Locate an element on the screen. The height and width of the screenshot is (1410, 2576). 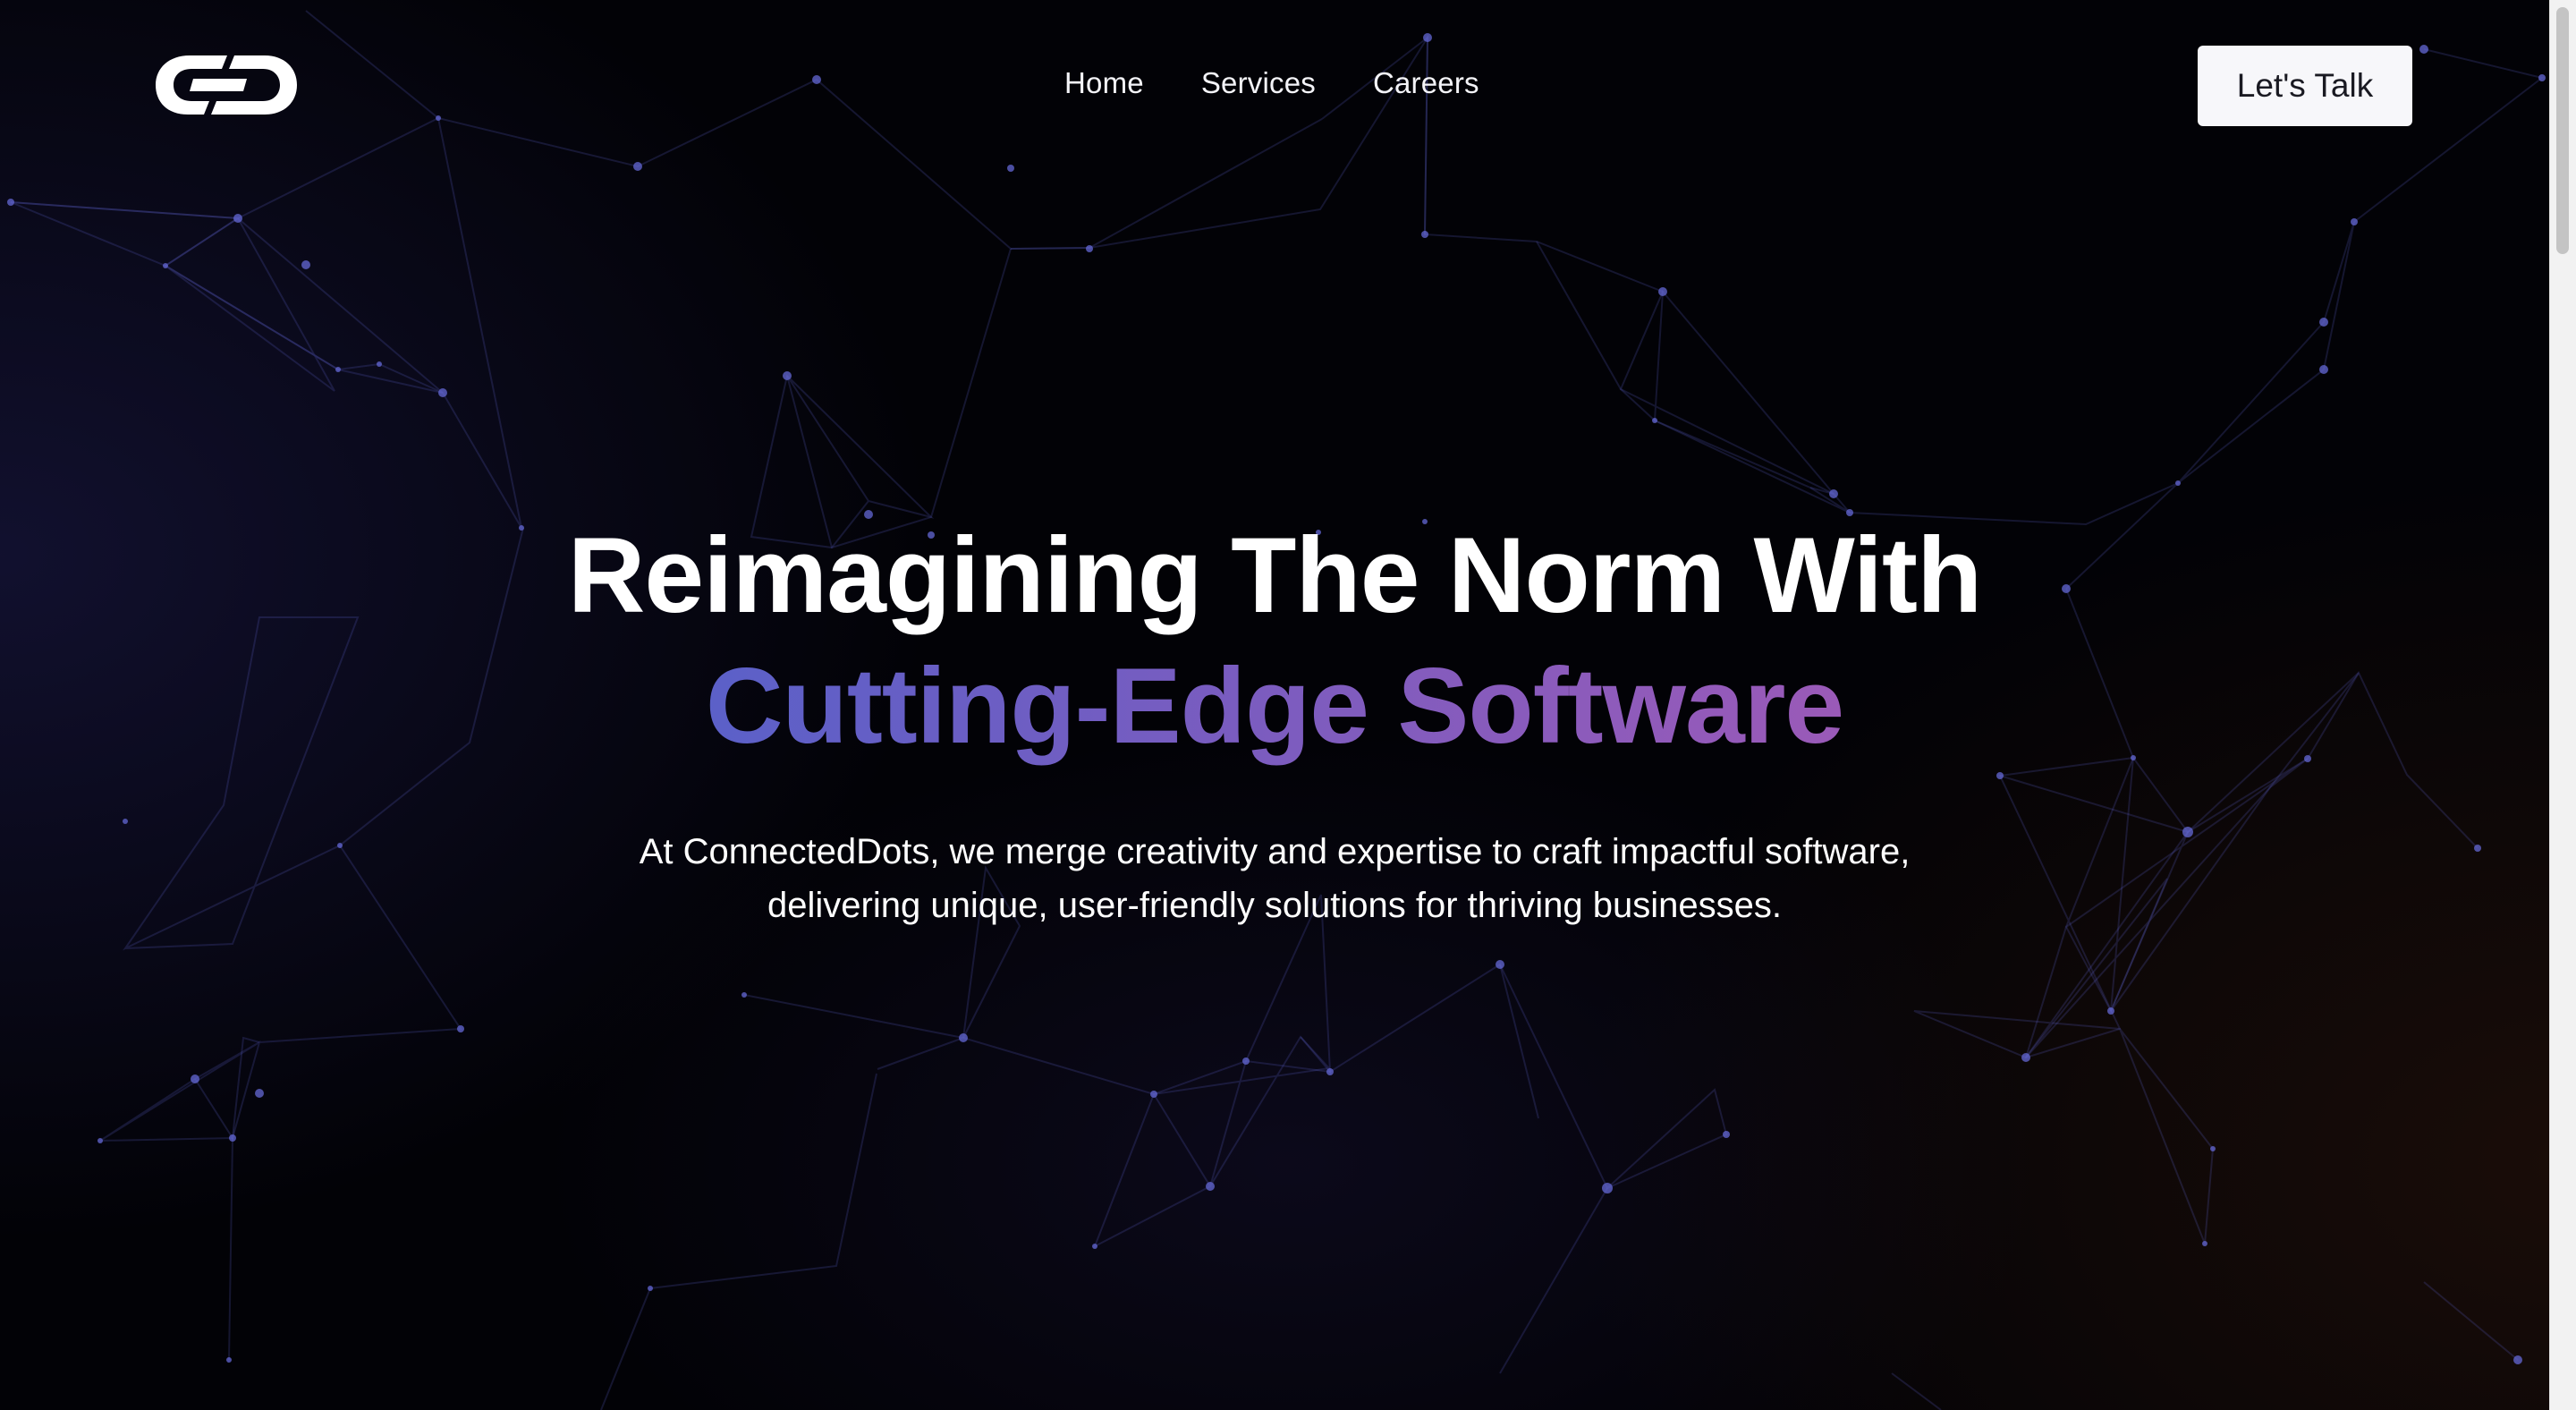
connecteddots-logo: CD is located at coordinates (226, 85).